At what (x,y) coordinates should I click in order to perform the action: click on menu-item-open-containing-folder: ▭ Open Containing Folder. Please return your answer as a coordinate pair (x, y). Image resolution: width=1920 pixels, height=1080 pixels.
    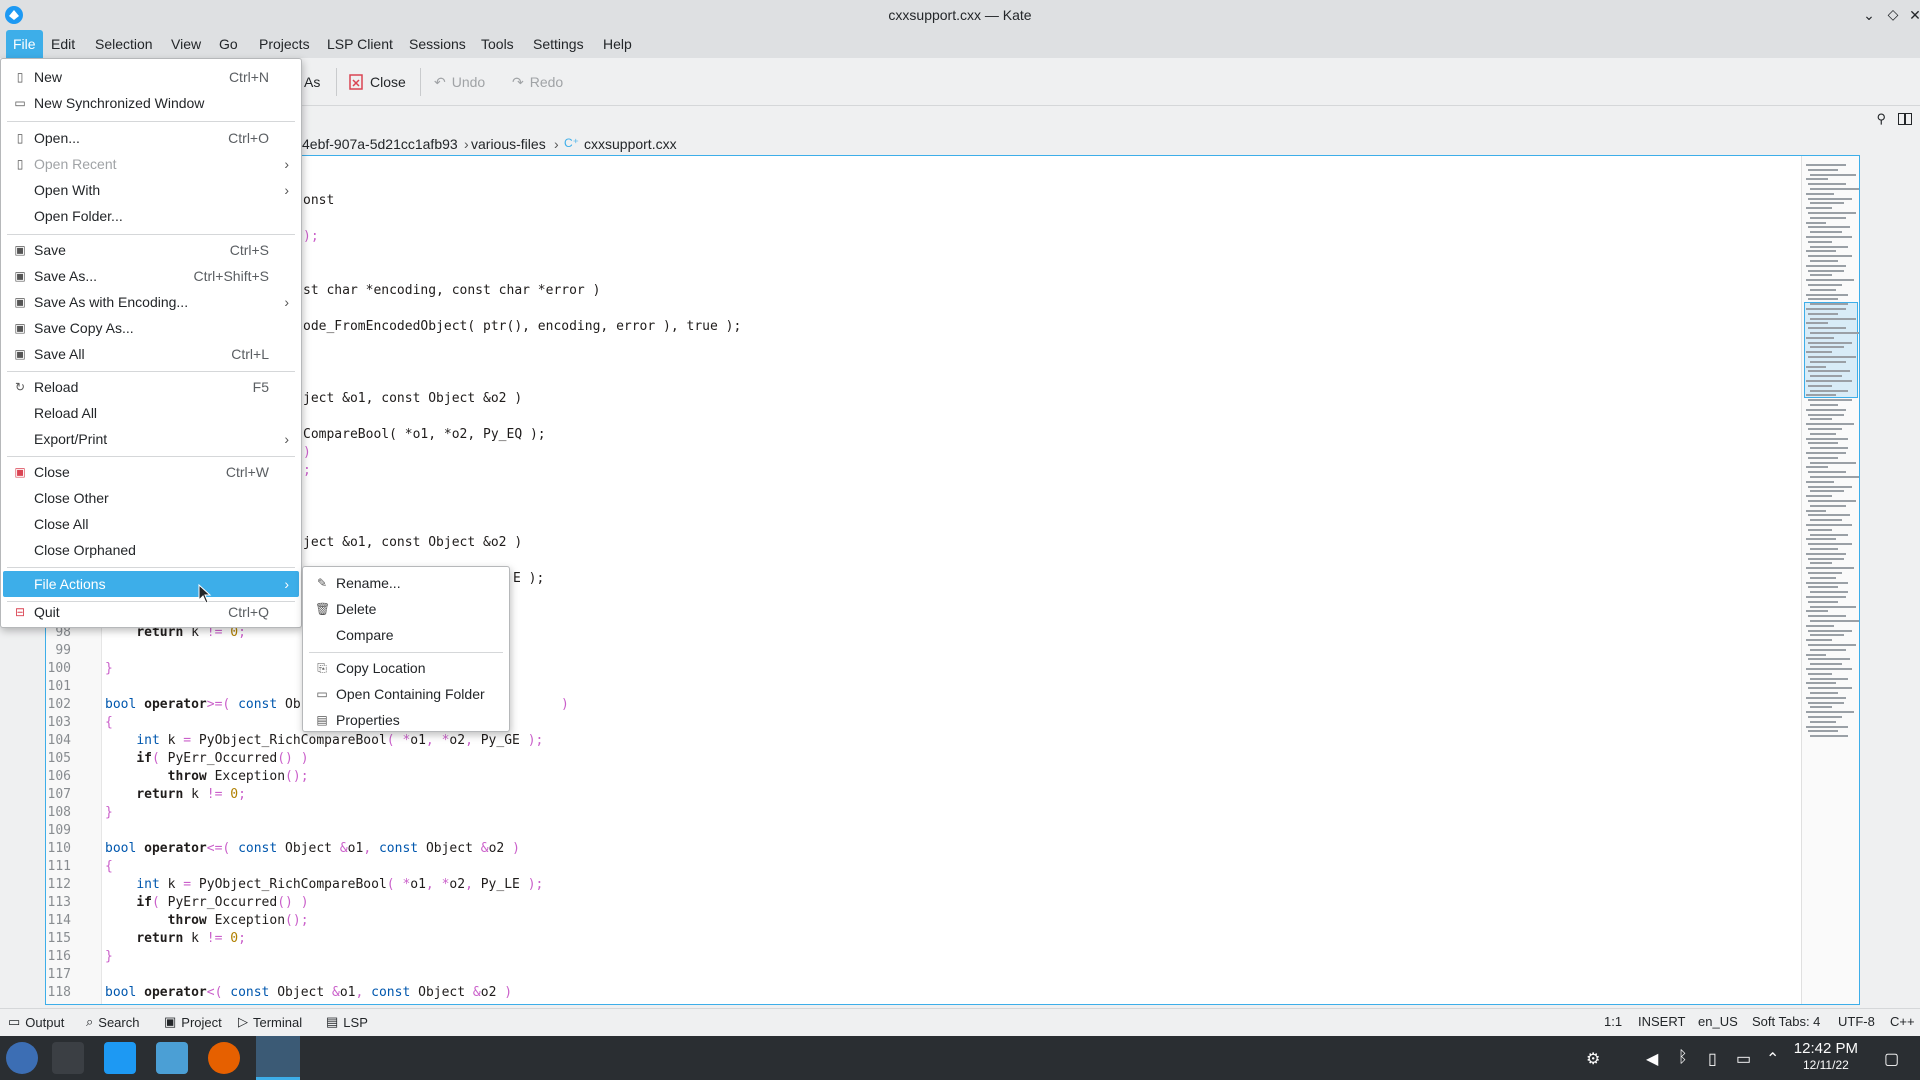
    Looking at the image, I should click on (406, 694).